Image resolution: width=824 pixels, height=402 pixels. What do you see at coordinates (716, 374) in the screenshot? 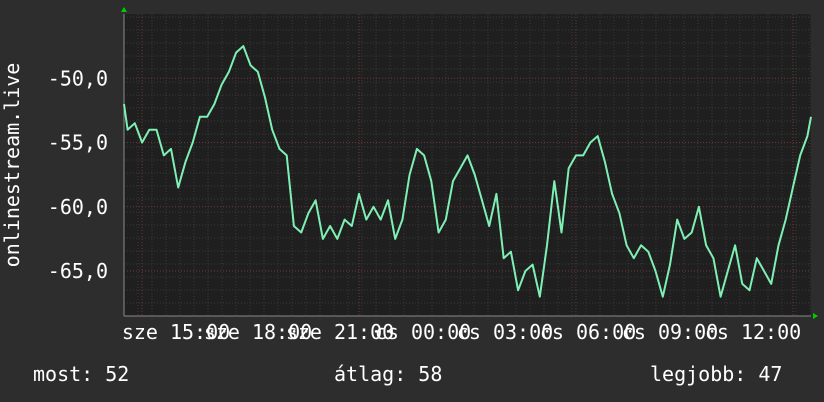
I see `stat-best: legjobb: 47` at bounding box center [716, 374].